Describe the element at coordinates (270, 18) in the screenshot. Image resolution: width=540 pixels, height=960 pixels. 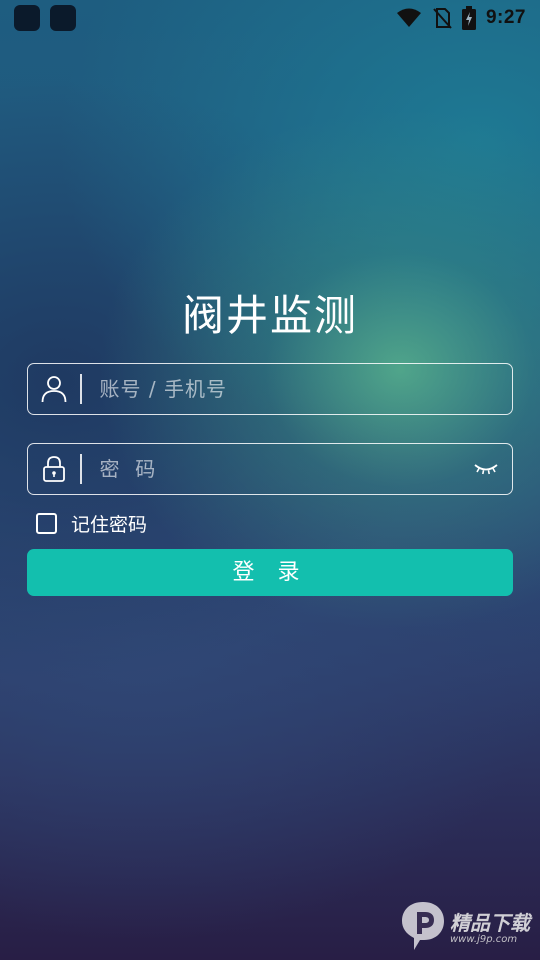
I see `status-bar: 9:27` at that location.